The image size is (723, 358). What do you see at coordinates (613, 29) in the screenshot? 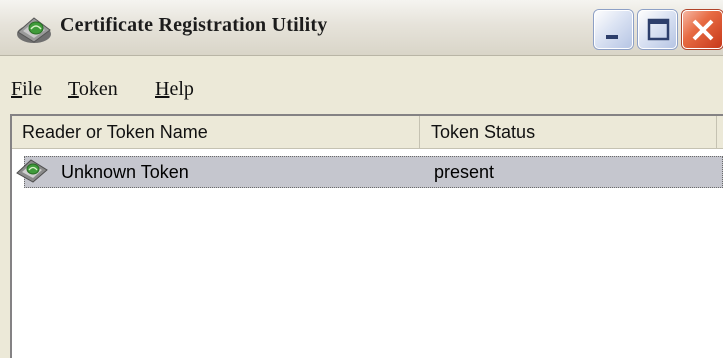
I see `minimize-button` at bounding box center [613, 29].